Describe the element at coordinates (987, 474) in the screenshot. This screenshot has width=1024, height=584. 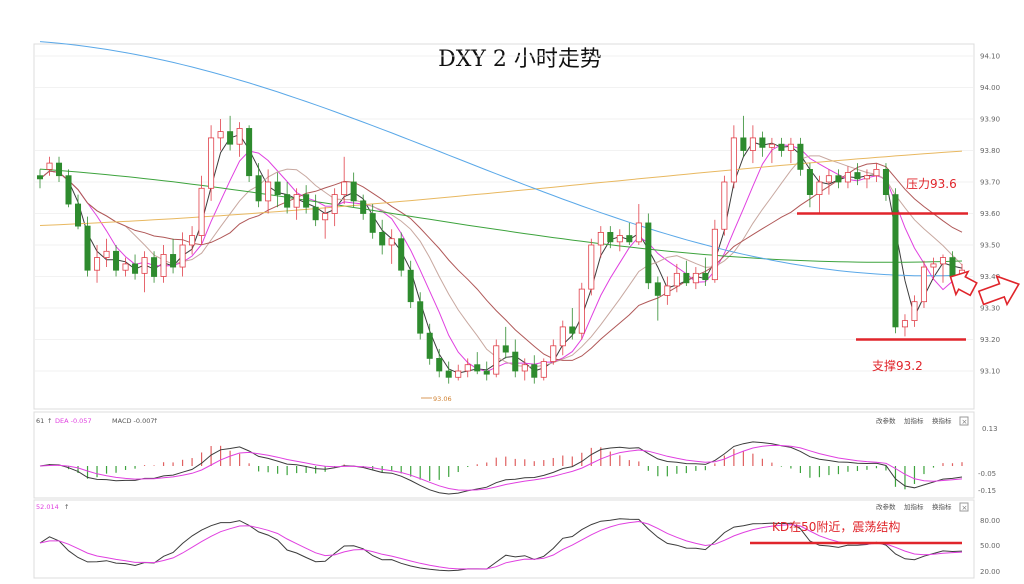
I see `macd-ytick: -0.05` at that location.